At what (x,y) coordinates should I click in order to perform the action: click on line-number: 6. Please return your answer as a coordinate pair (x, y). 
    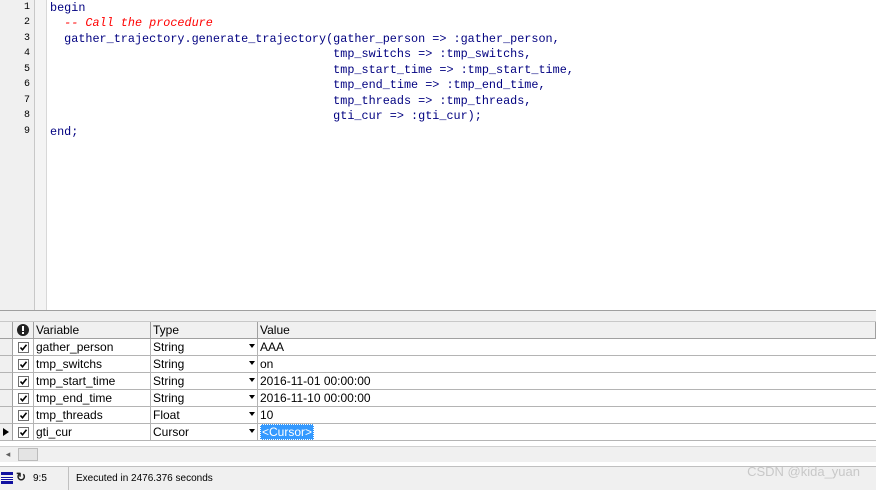
    Looking at the image, I should click on (26, 84).